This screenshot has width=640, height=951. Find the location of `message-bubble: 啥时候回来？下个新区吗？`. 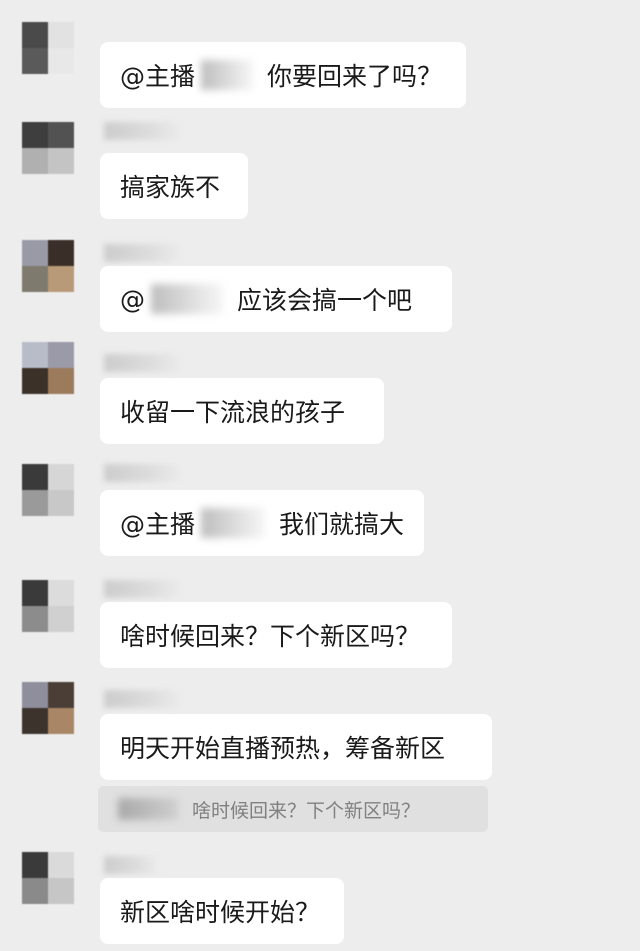

message-bubble: 啥时候回来？下个新区吗？ is located at coordinates (276, 635).